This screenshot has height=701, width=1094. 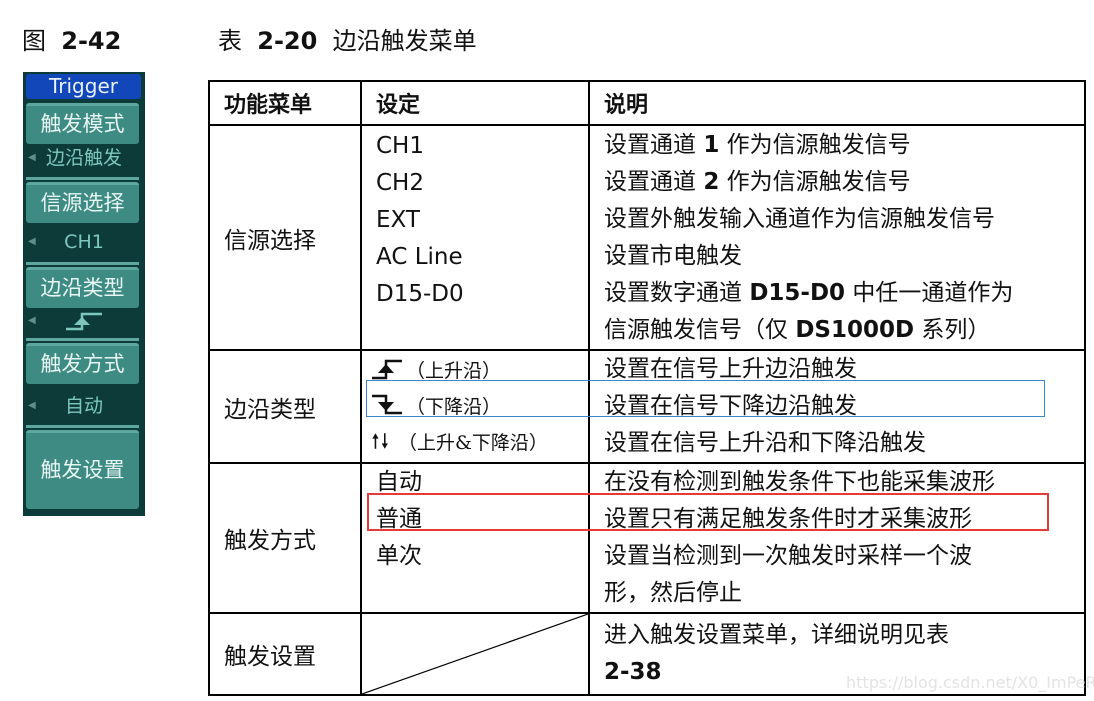 I want to click on table-caption: 表 2-20 边沿触发菜单, so click(x=347, y=41).